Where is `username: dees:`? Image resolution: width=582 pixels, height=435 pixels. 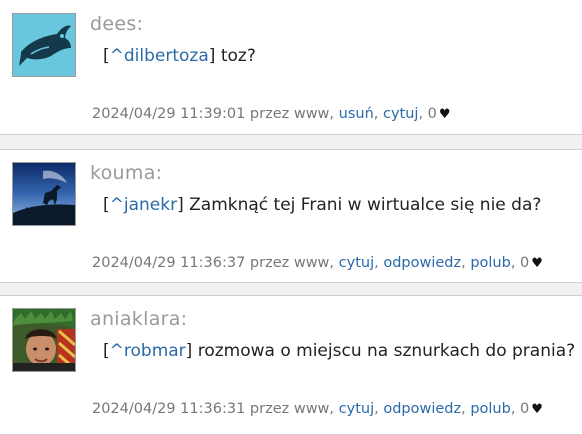 username: dees: is located at coordinates (116, 24).